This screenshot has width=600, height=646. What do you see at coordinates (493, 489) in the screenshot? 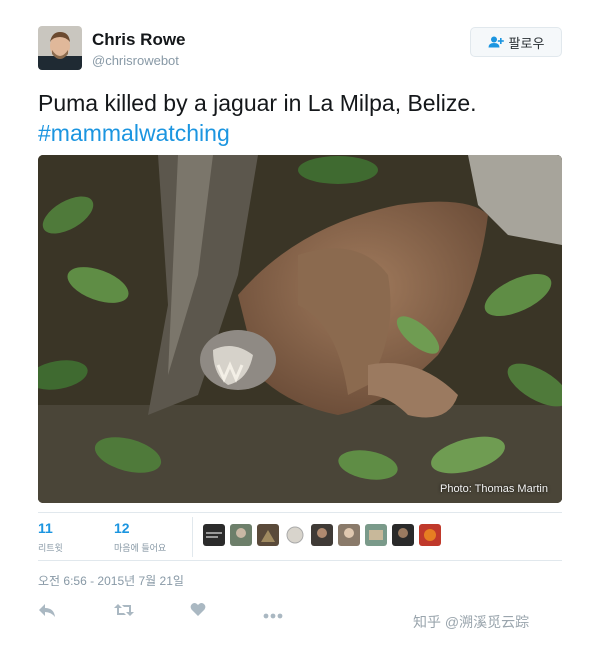
I see `photo-credit: Photo: Thomas Martin` at bounding box center [493, 489].